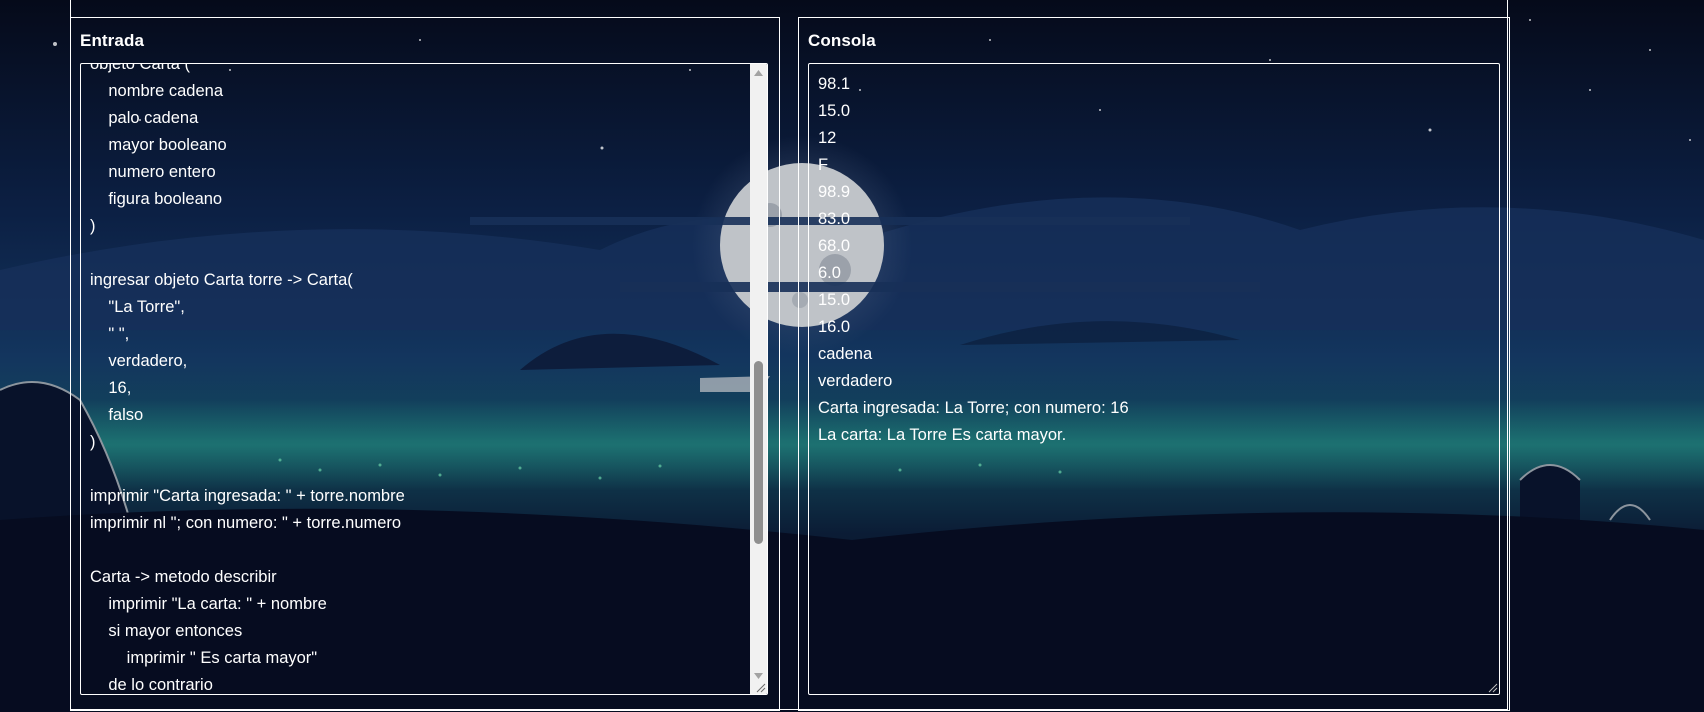  What do you see at coordinates (834, 219) in the screenshot?
I see `console-line: 83.0` at bounding box center [834, 219].